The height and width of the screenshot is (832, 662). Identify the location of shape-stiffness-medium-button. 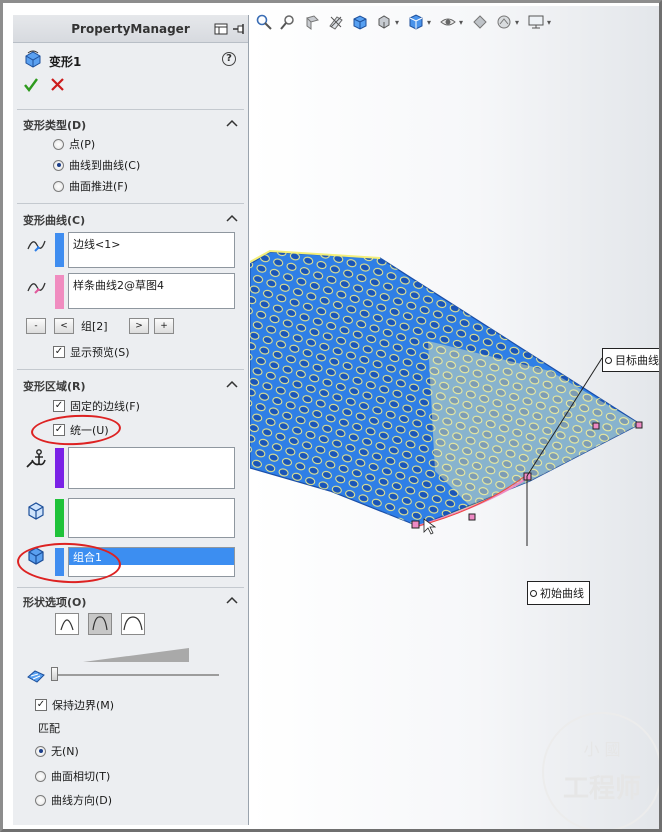
(100, 624).